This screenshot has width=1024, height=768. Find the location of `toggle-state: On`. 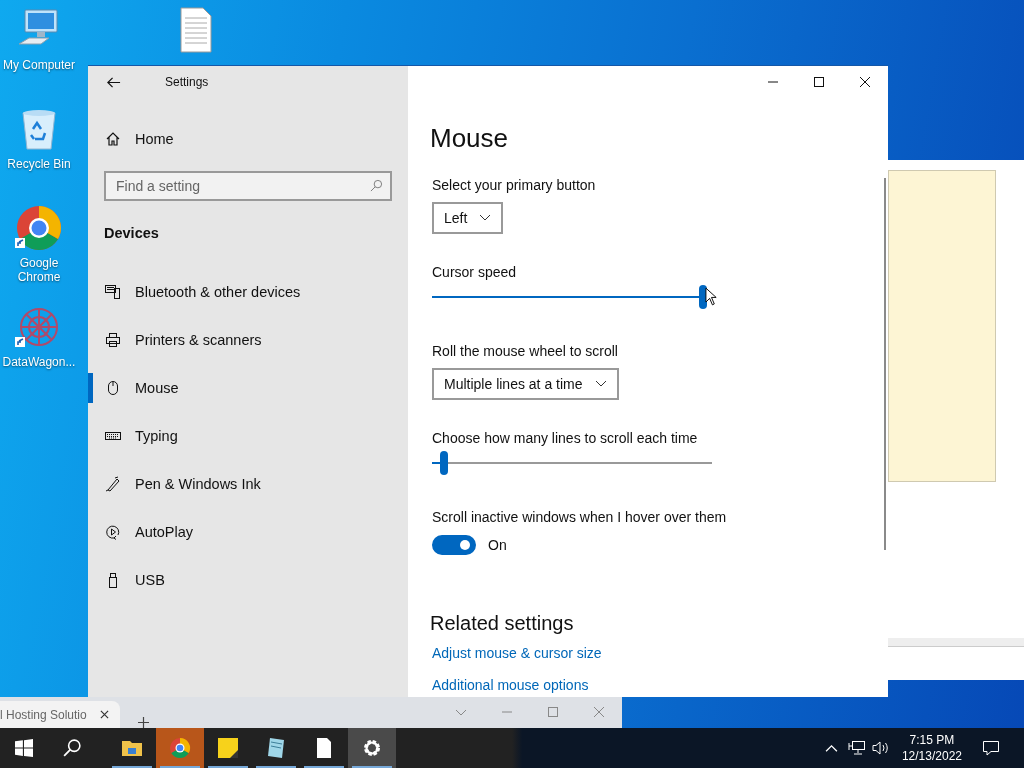

toggle-state: On is located at coordinates (497, 545).